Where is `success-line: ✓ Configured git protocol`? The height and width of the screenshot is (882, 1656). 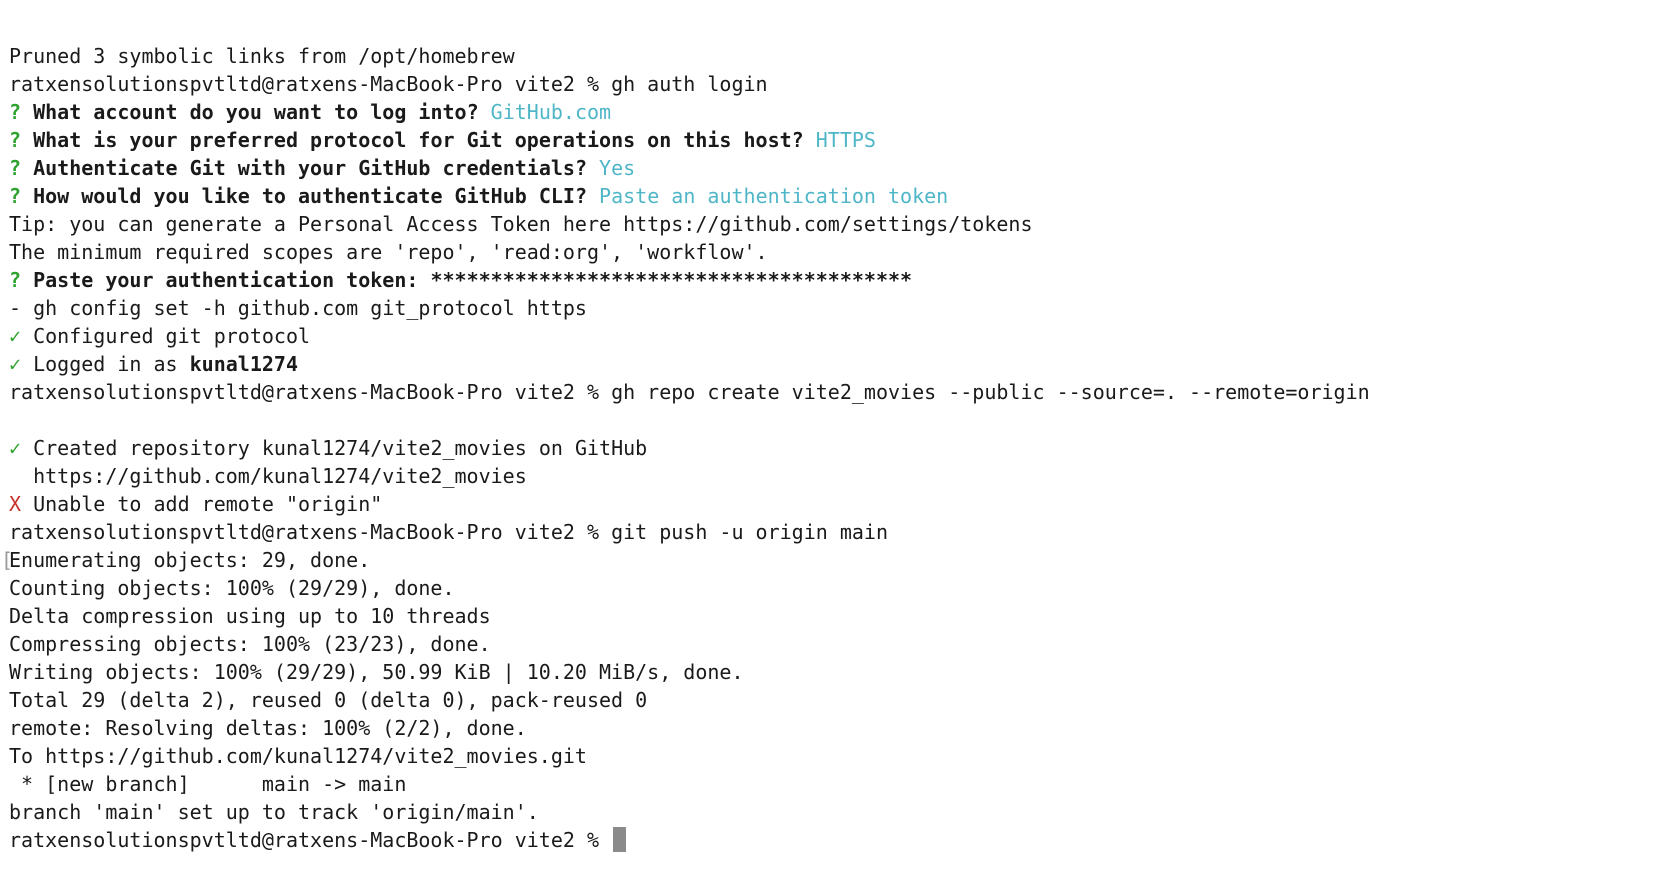
success-line: ✓ Configured git protocol is located at coordinates (832, 336).